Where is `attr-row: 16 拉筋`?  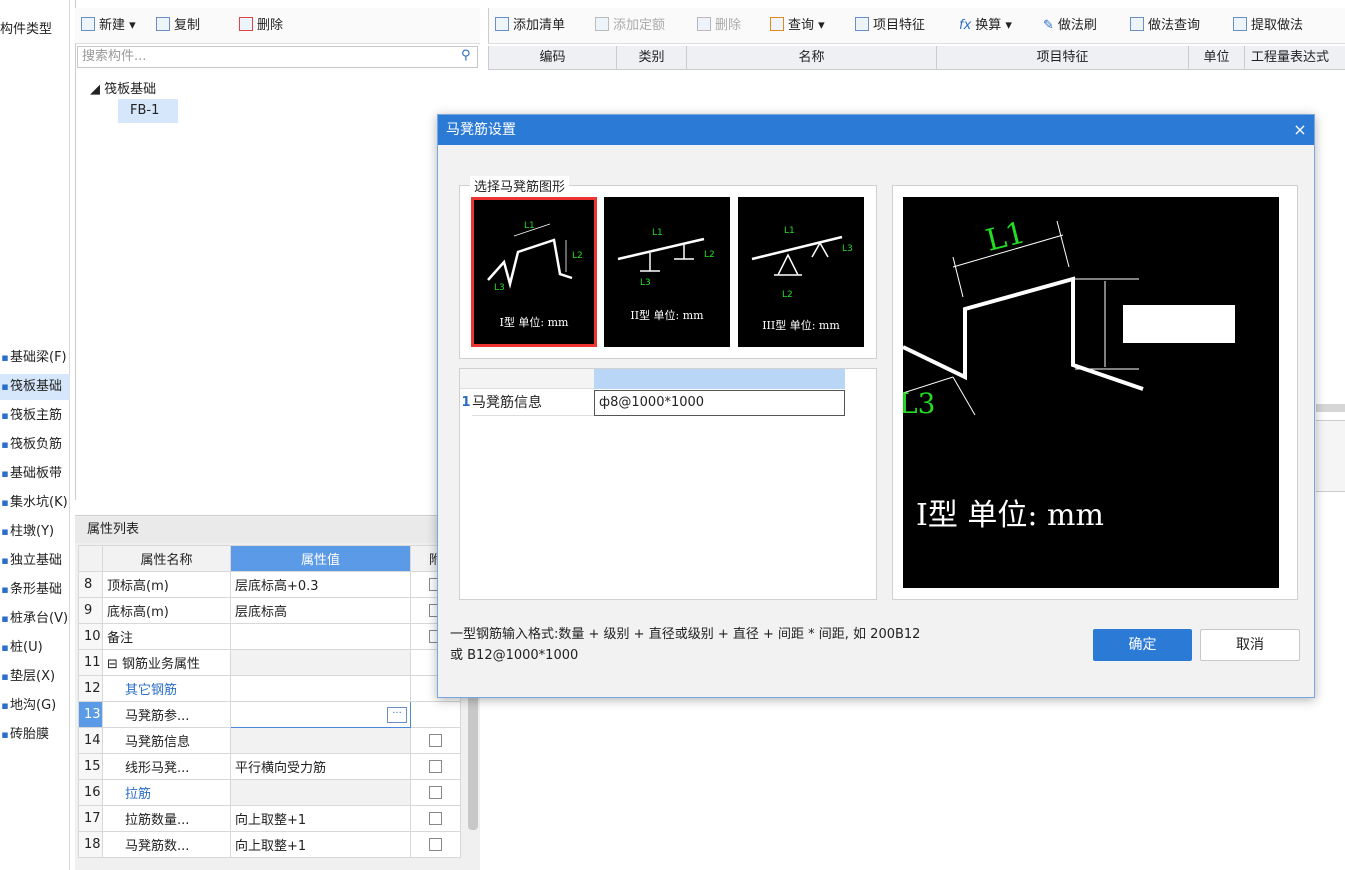 attr-row: 16 拉筋 is located at coordinates (269, 792).